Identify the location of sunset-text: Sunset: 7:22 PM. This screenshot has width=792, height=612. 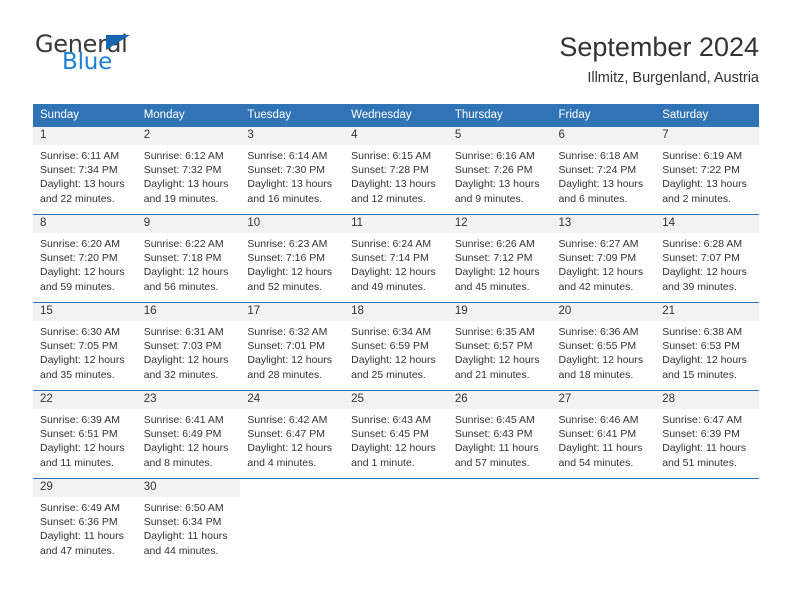
(701, 170).